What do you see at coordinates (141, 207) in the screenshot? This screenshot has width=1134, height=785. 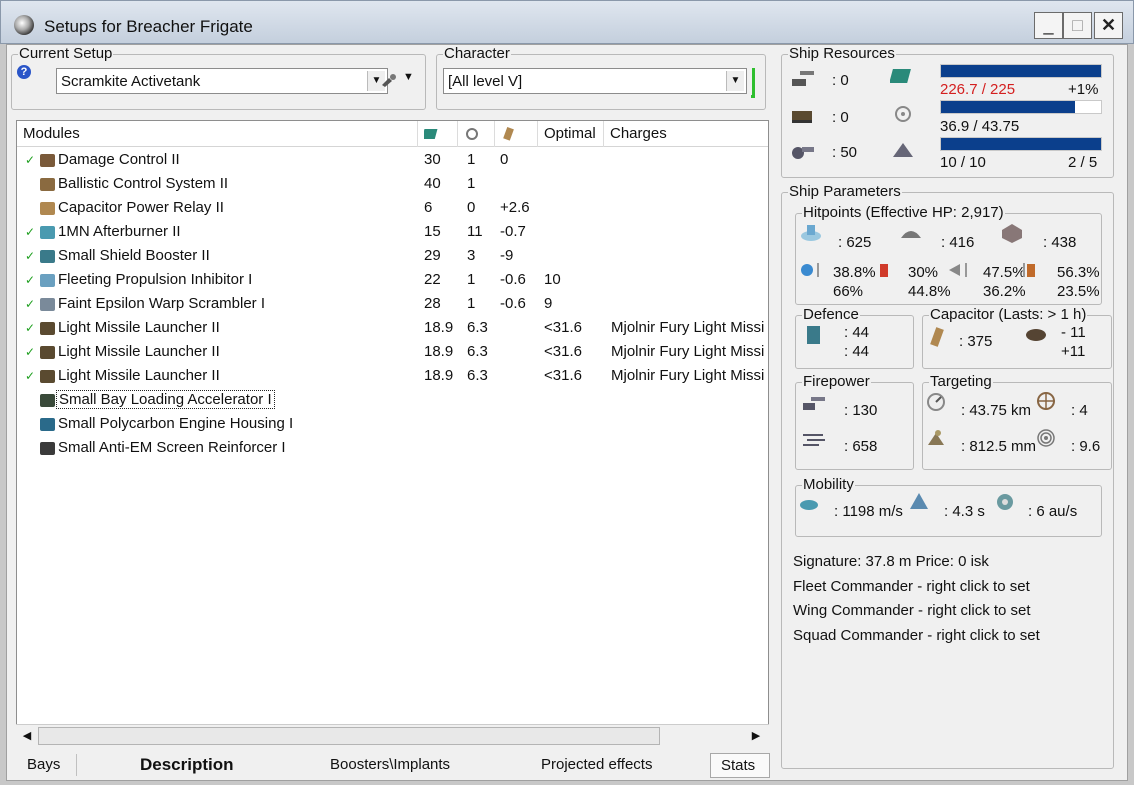 I see `module-name: Capacitor Power Relay II` at bounding box center [141, 207].